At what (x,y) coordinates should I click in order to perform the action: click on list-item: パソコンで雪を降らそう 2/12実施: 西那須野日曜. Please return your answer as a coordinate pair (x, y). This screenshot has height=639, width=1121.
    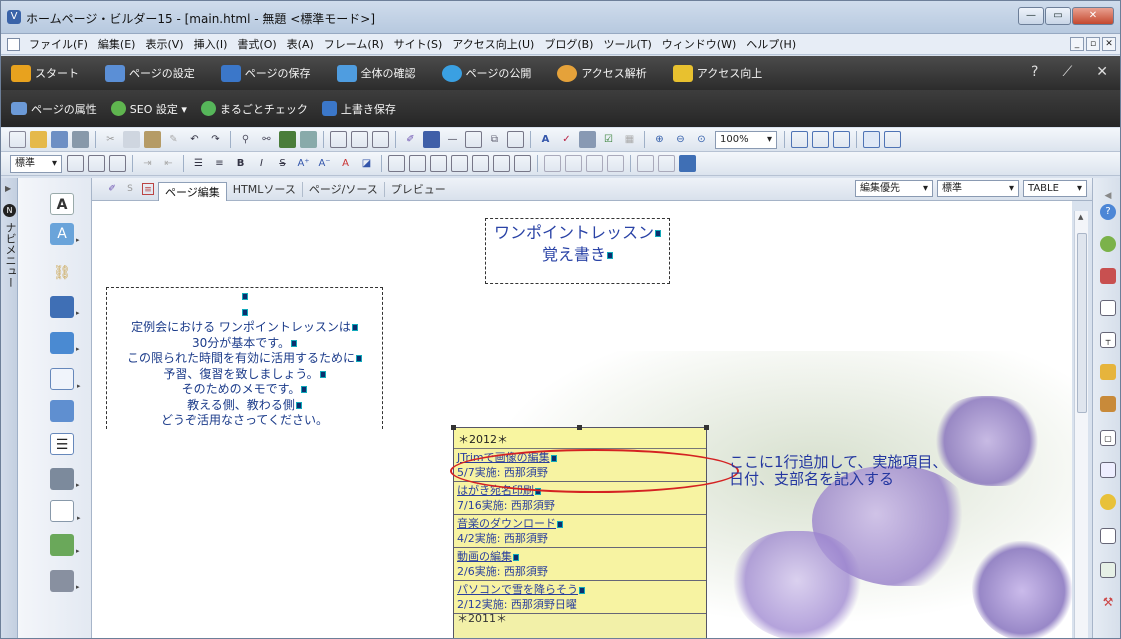
    Looking at the image, I should click on (580, 597).